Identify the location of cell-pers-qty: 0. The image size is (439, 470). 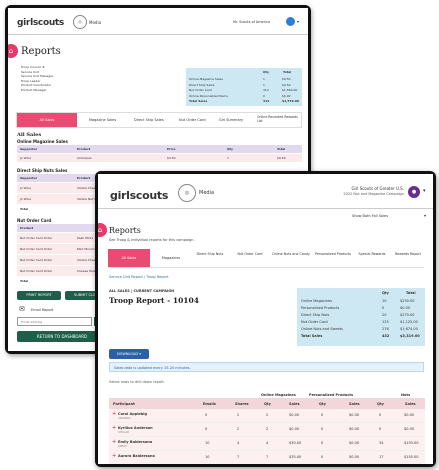
(322, 457).